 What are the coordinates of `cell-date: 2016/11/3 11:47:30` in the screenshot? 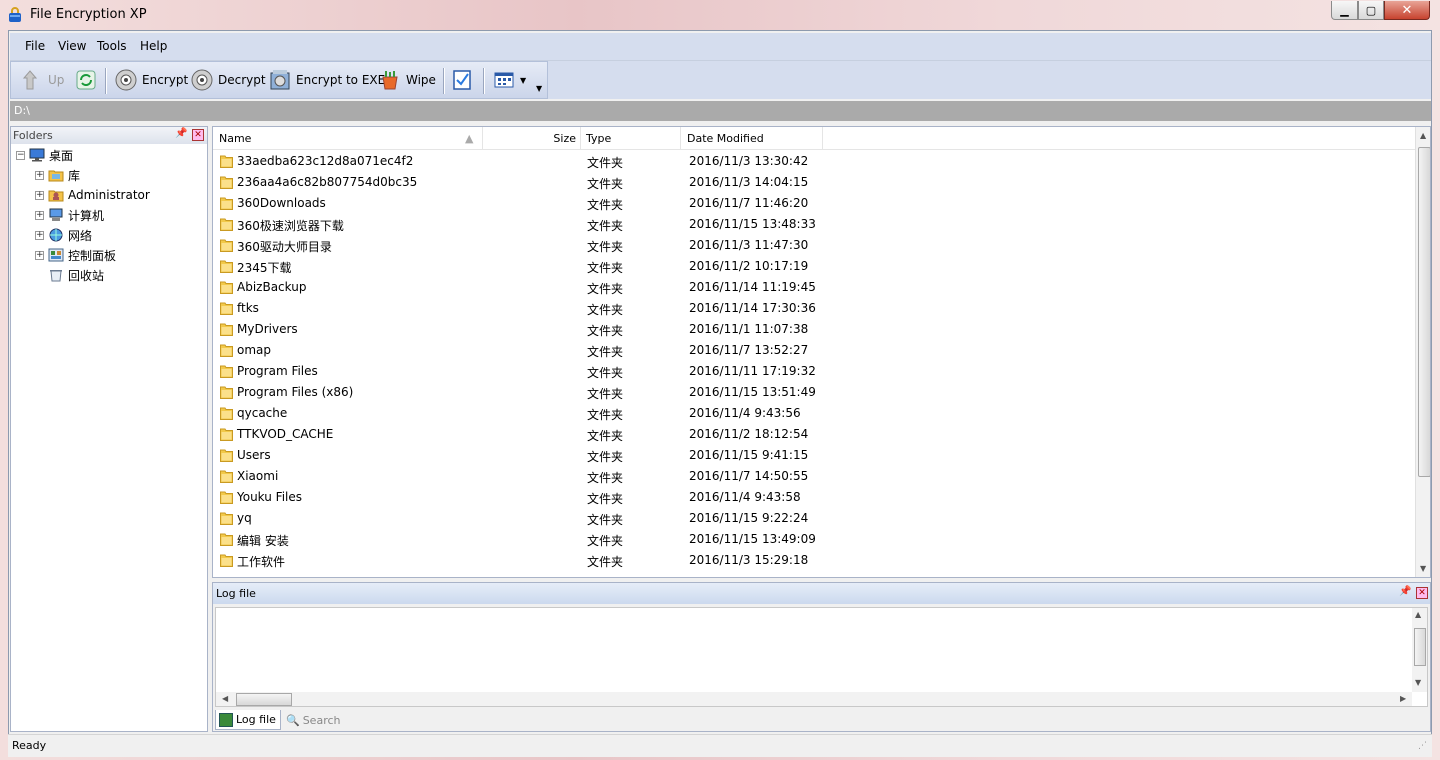 It's located at (749, 245).